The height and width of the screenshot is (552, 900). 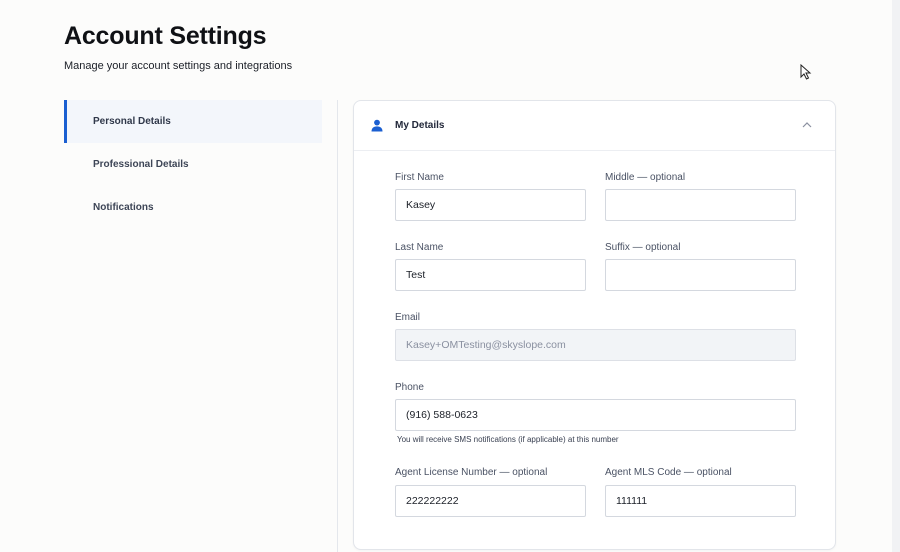 What do you see at coordinates (420, 125) in the screenshot?
I see `card-title: My Details` at bounding box center [420, 125].